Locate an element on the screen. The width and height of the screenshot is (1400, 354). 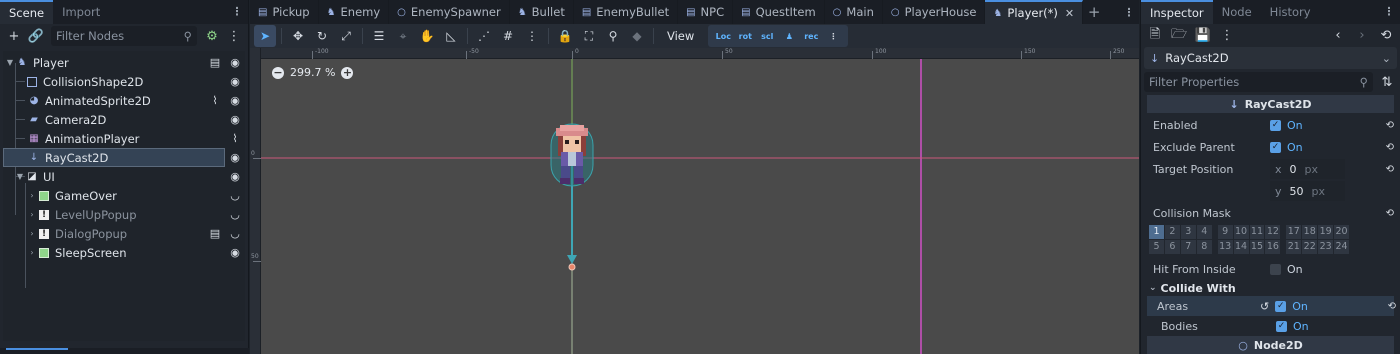
tree-row-camera2d: ▰ Camera2D ◉ is located at coordinates (124, 119).